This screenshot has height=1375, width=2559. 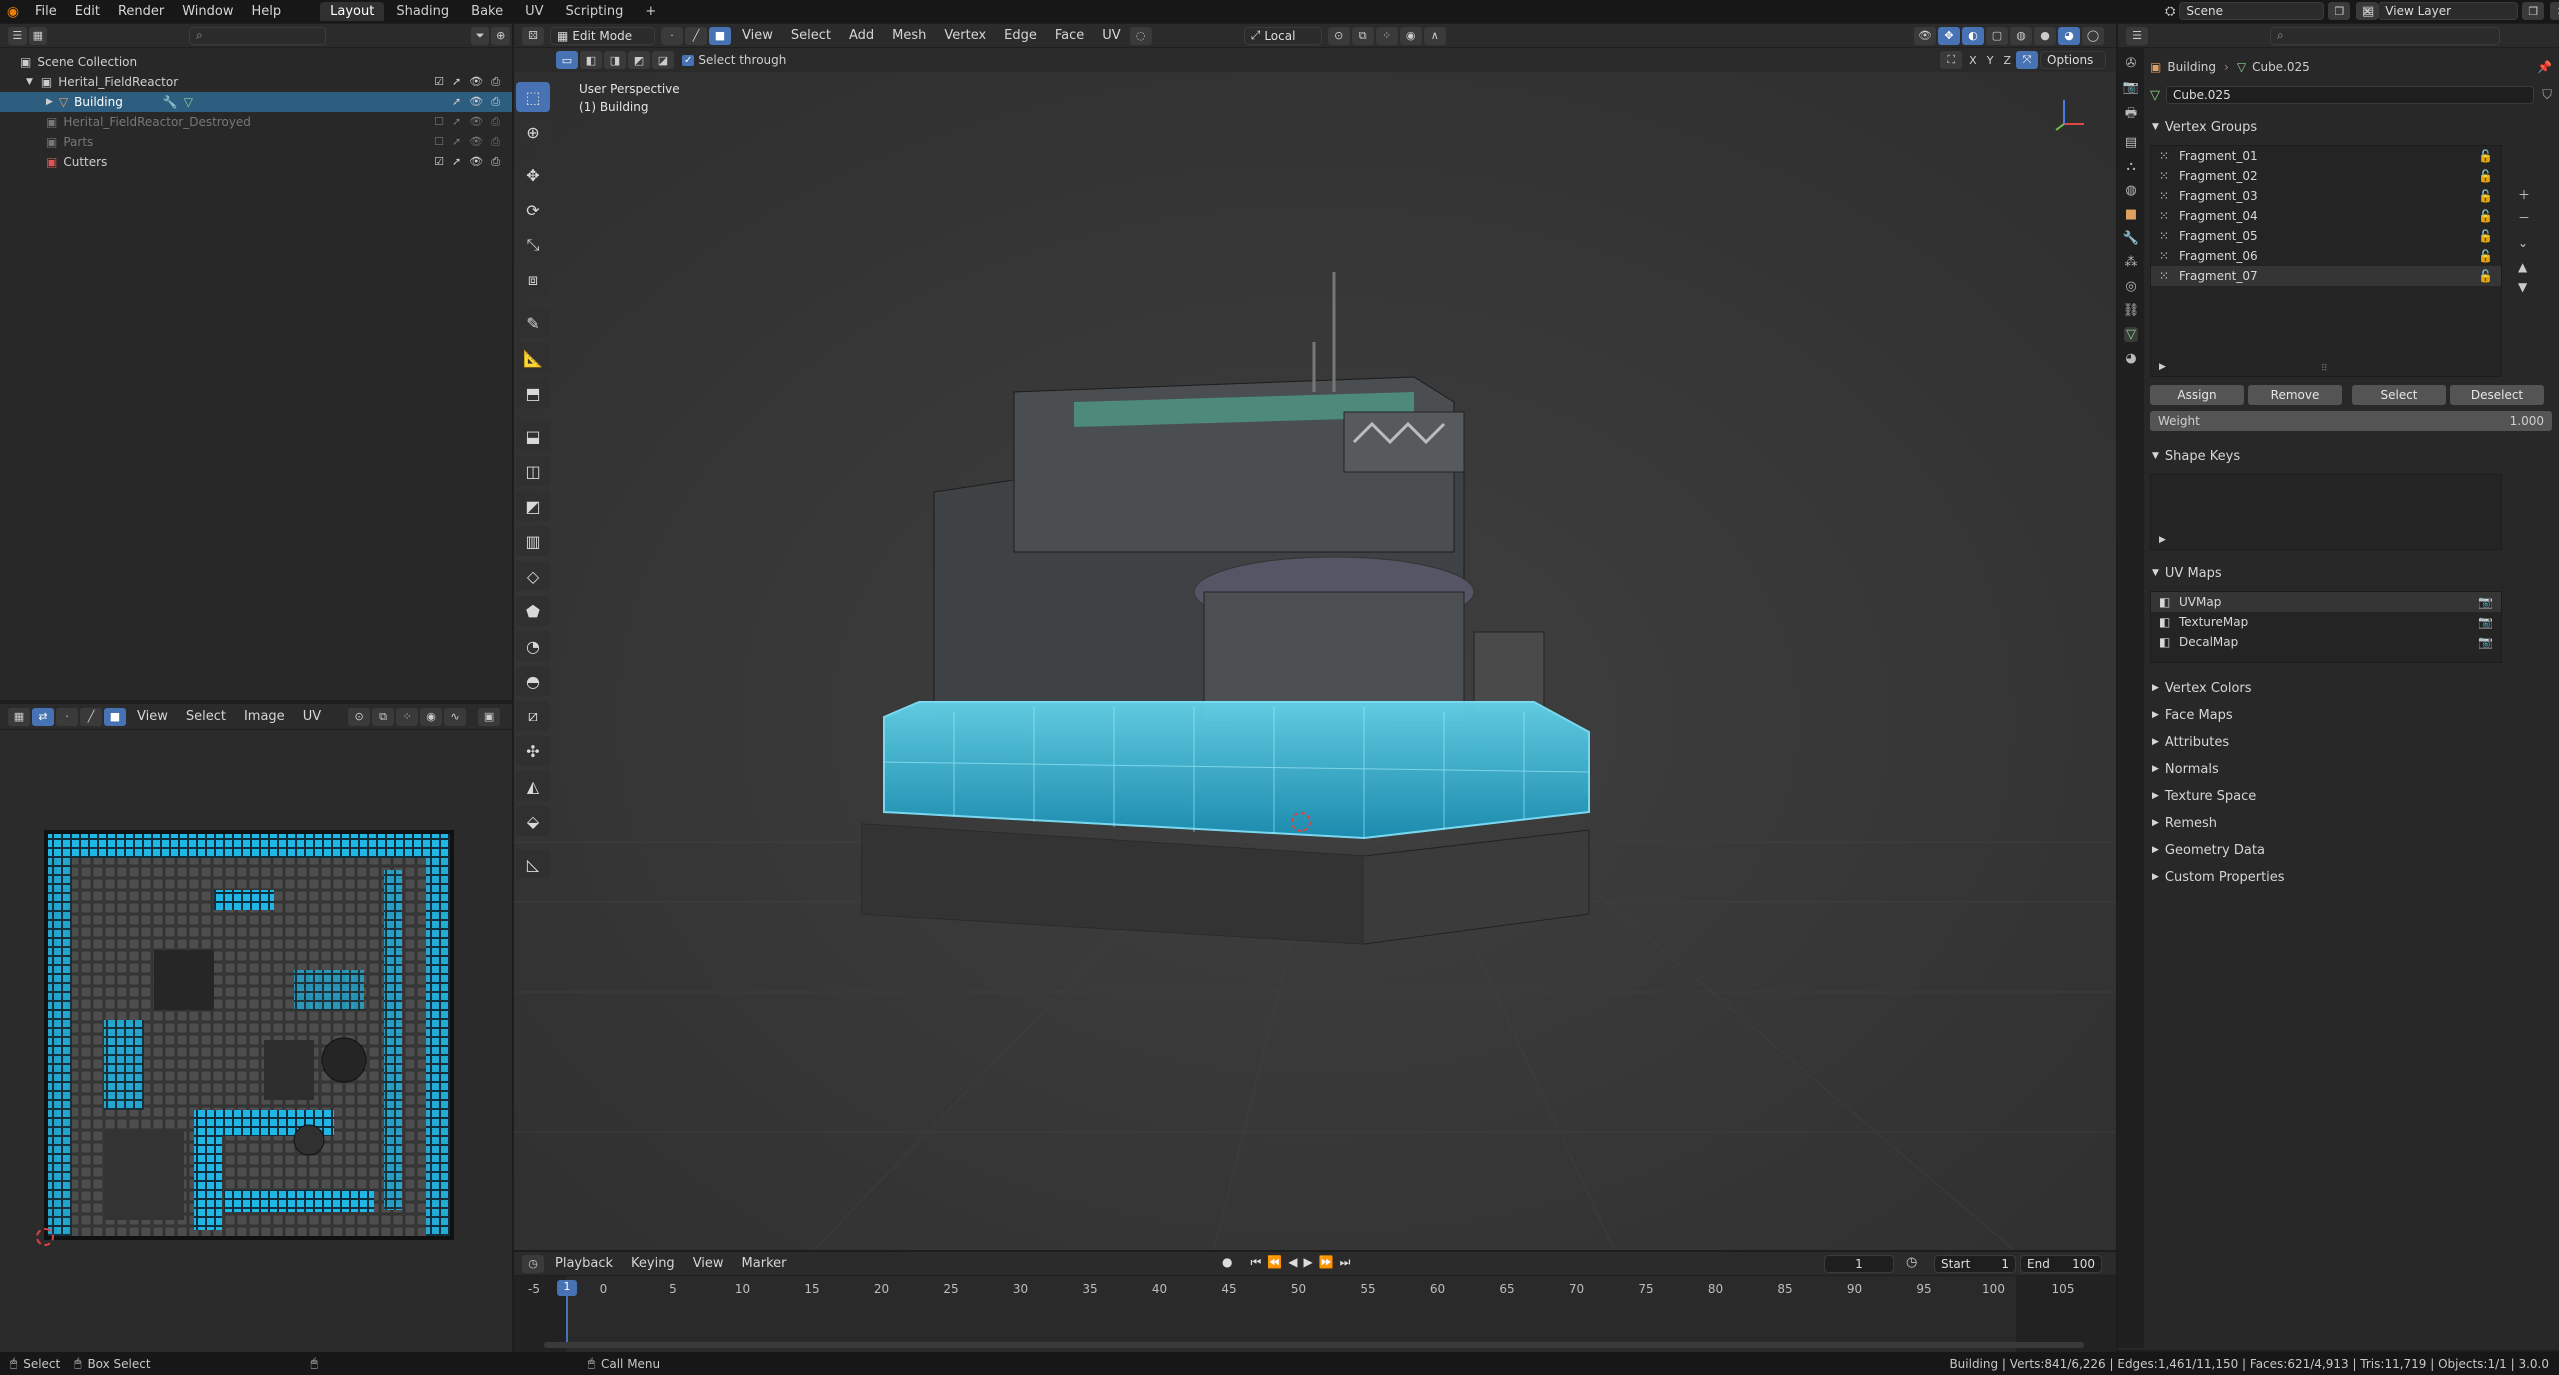 I want to click on viewport-menu-select: Select, so click(x=811, y=35).